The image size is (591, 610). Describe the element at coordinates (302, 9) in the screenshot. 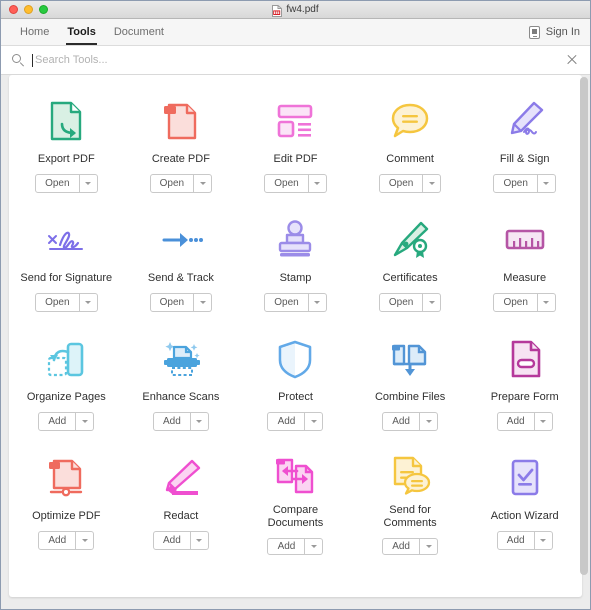

I see `window-title: fw4.pdf` at that location.